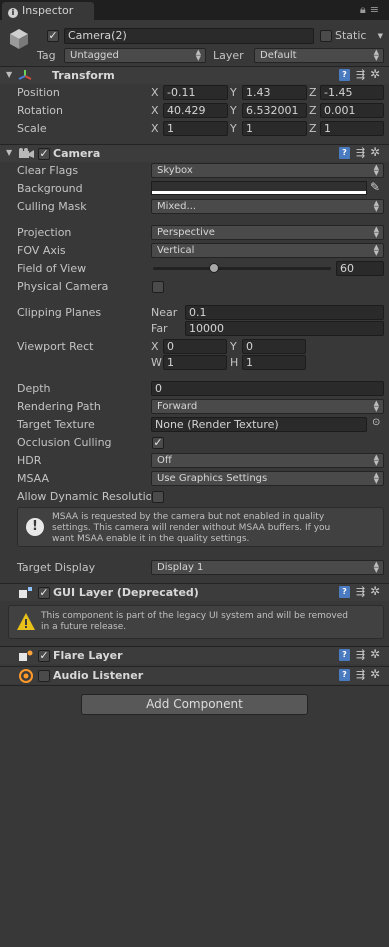 This screenshot has width=389, height=947. I want to click on target-display-dropdown: Display 1 ▲ ▼, so click(267, 567).